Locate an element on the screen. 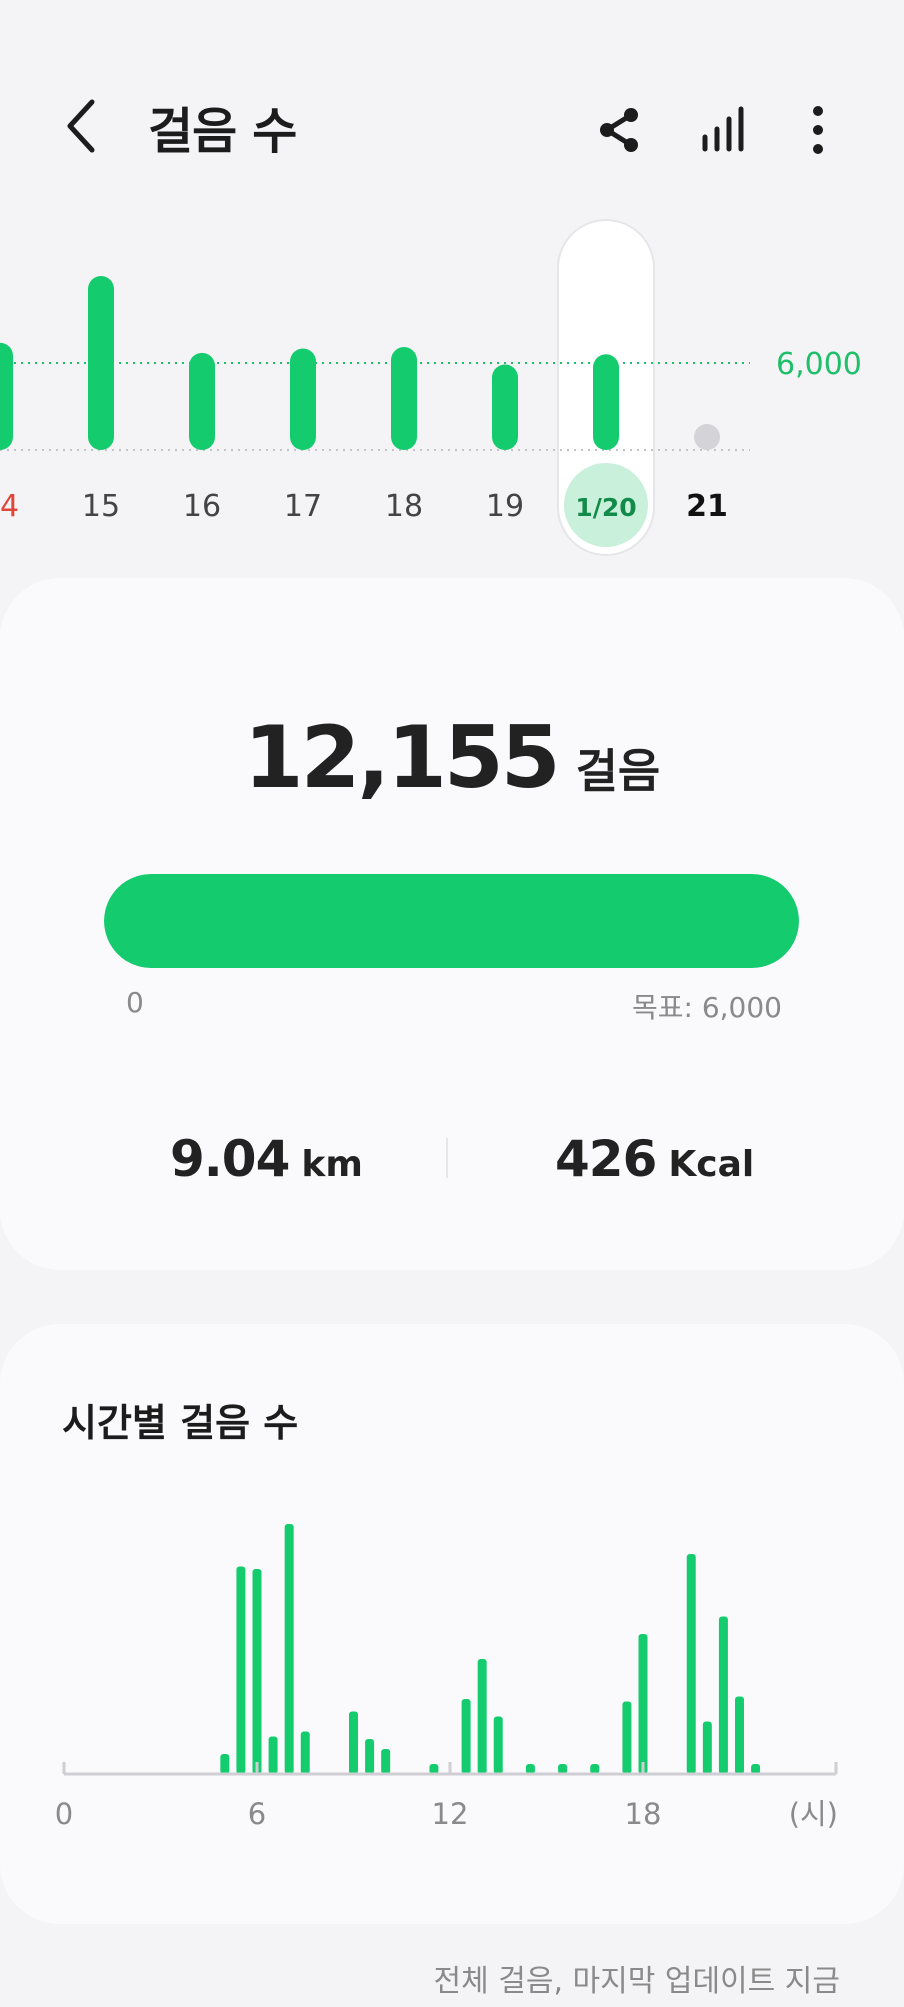 The height and width of the screenshot is (2007, 904). day-label: 19 is located at coordinates (505, 506).